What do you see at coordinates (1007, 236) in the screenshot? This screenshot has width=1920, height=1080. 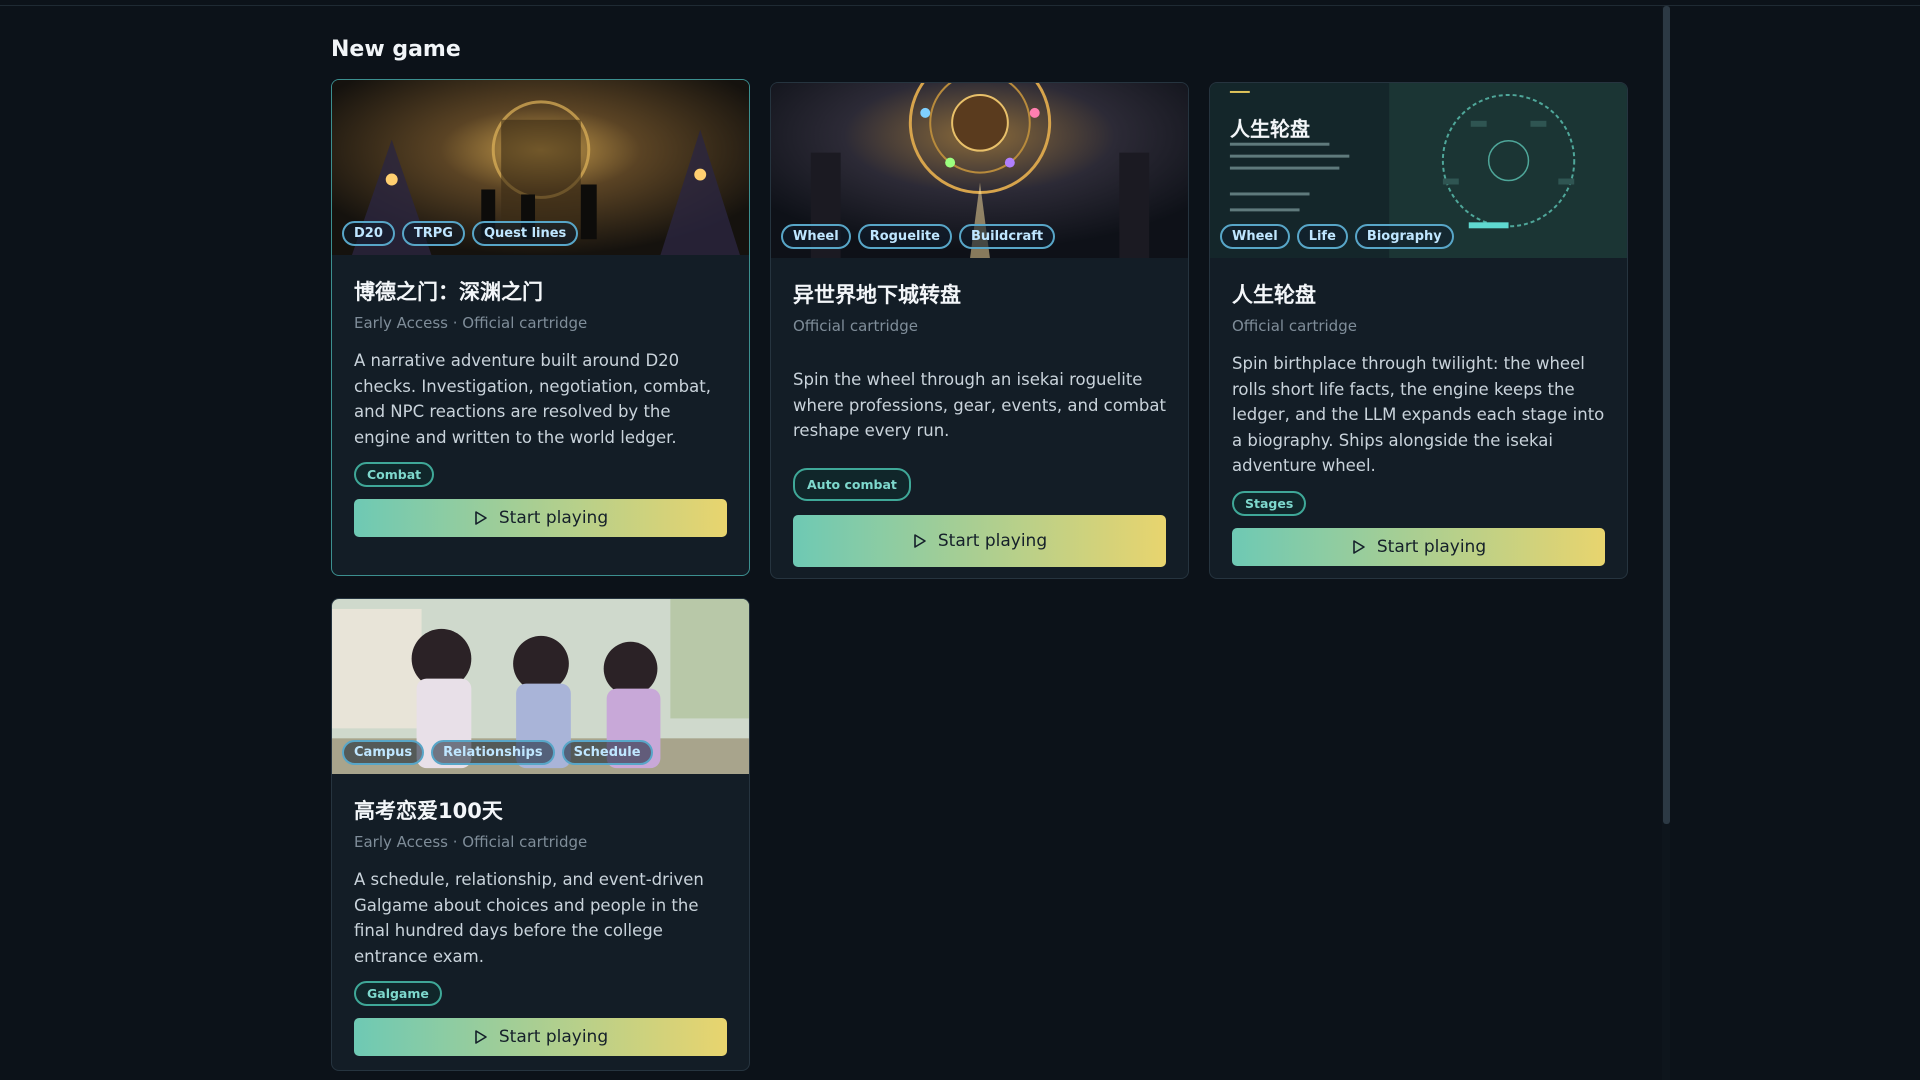 I see `overlay-tag: Buildcraft` at bounding box center [1007, 236].